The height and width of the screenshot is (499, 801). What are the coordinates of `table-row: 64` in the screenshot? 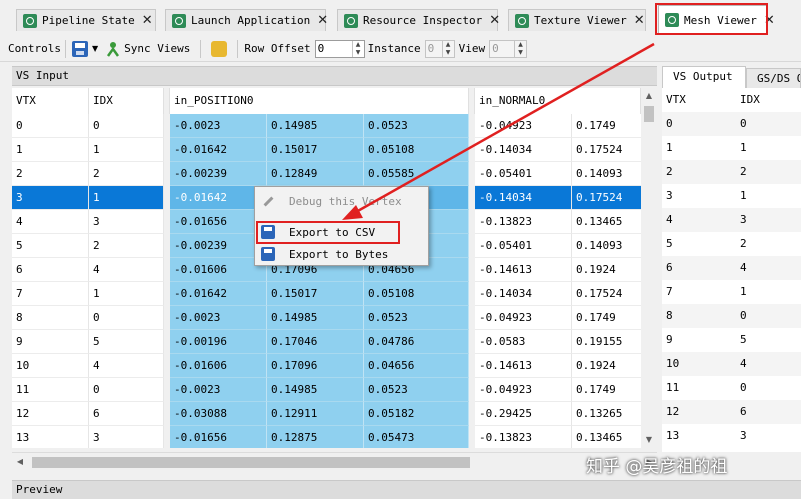 It's located at (731, 268).